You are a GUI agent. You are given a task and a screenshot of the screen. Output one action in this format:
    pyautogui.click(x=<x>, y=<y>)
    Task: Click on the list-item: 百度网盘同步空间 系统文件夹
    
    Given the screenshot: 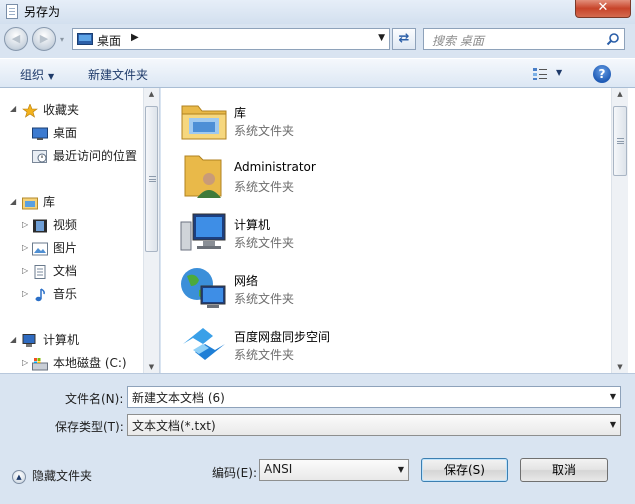 What is the action you would take?
    pyautogui.click(x=379, y=345)
    